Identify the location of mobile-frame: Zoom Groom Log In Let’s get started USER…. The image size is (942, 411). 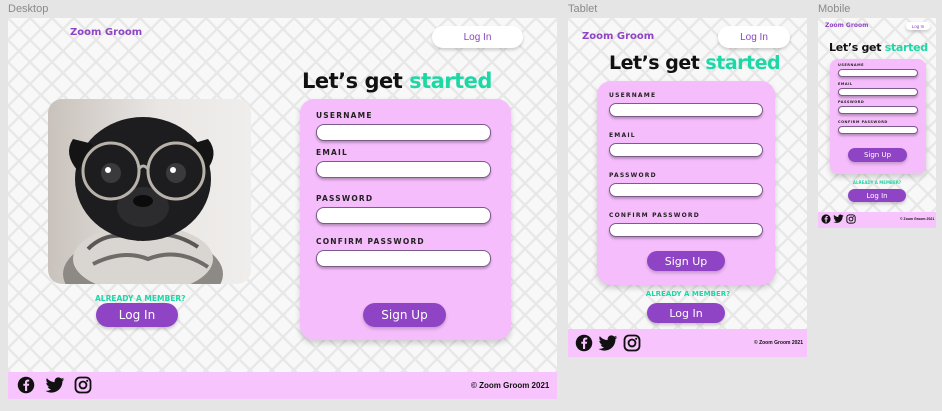
(877, 123).